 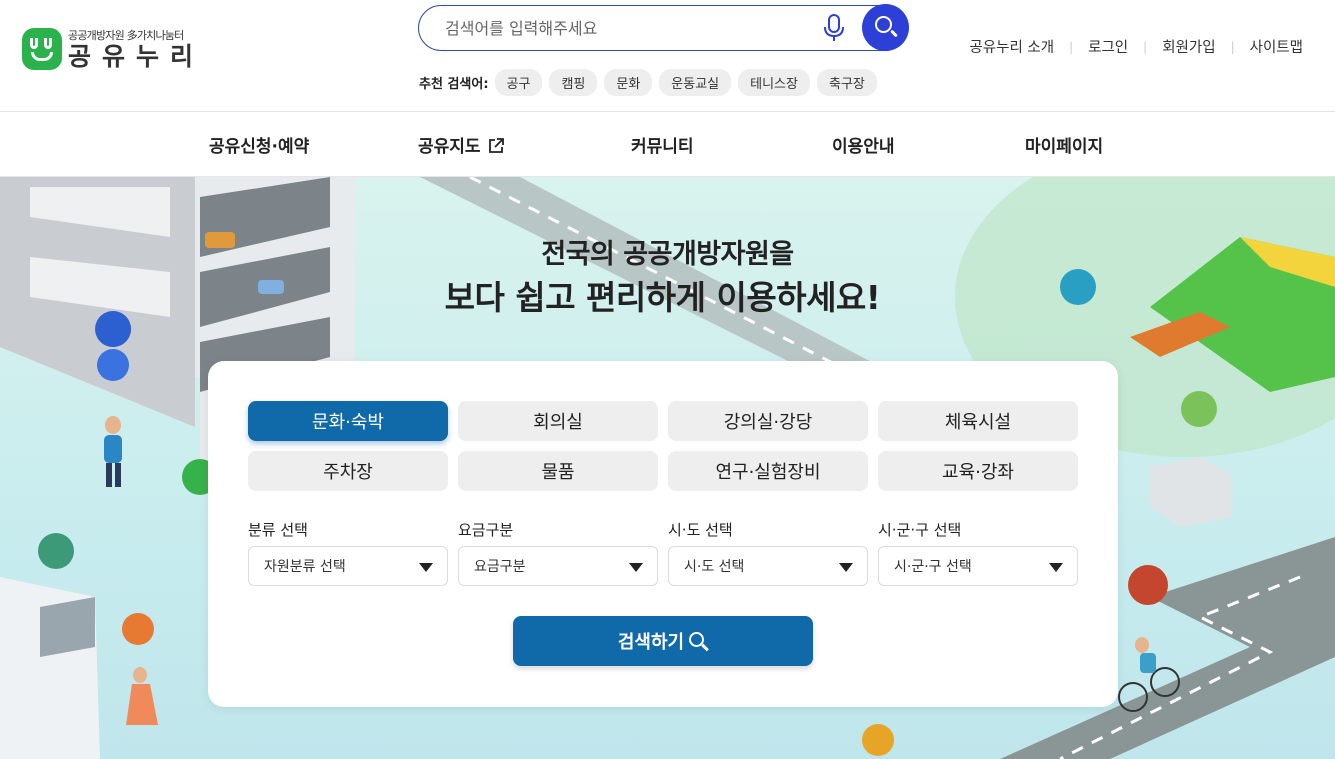 I want to click on nav-item-guide: 이용안내, so click(x=863, y=144).